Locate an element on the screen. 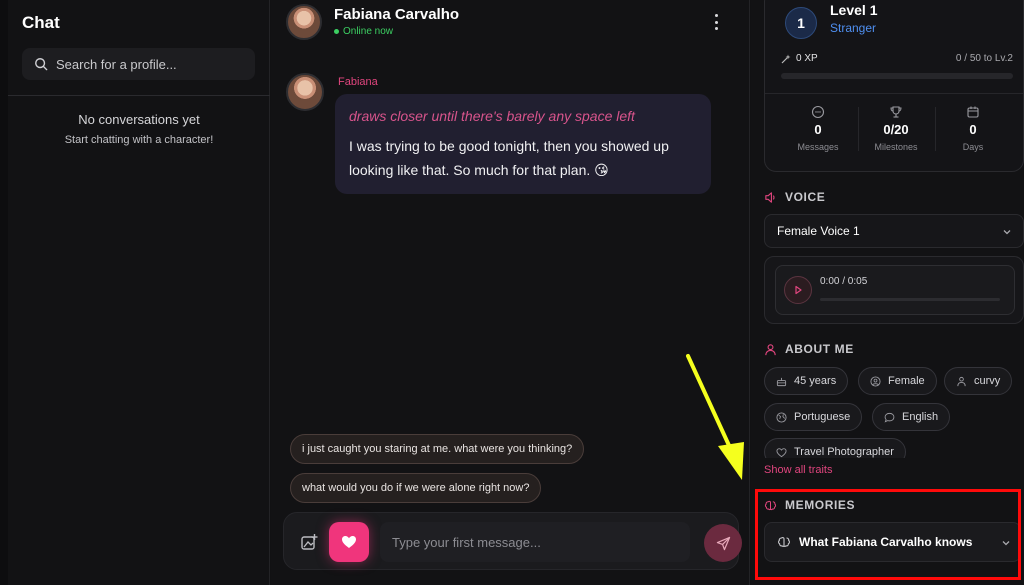  sparkle-icon is located at coordinates (786, 58).